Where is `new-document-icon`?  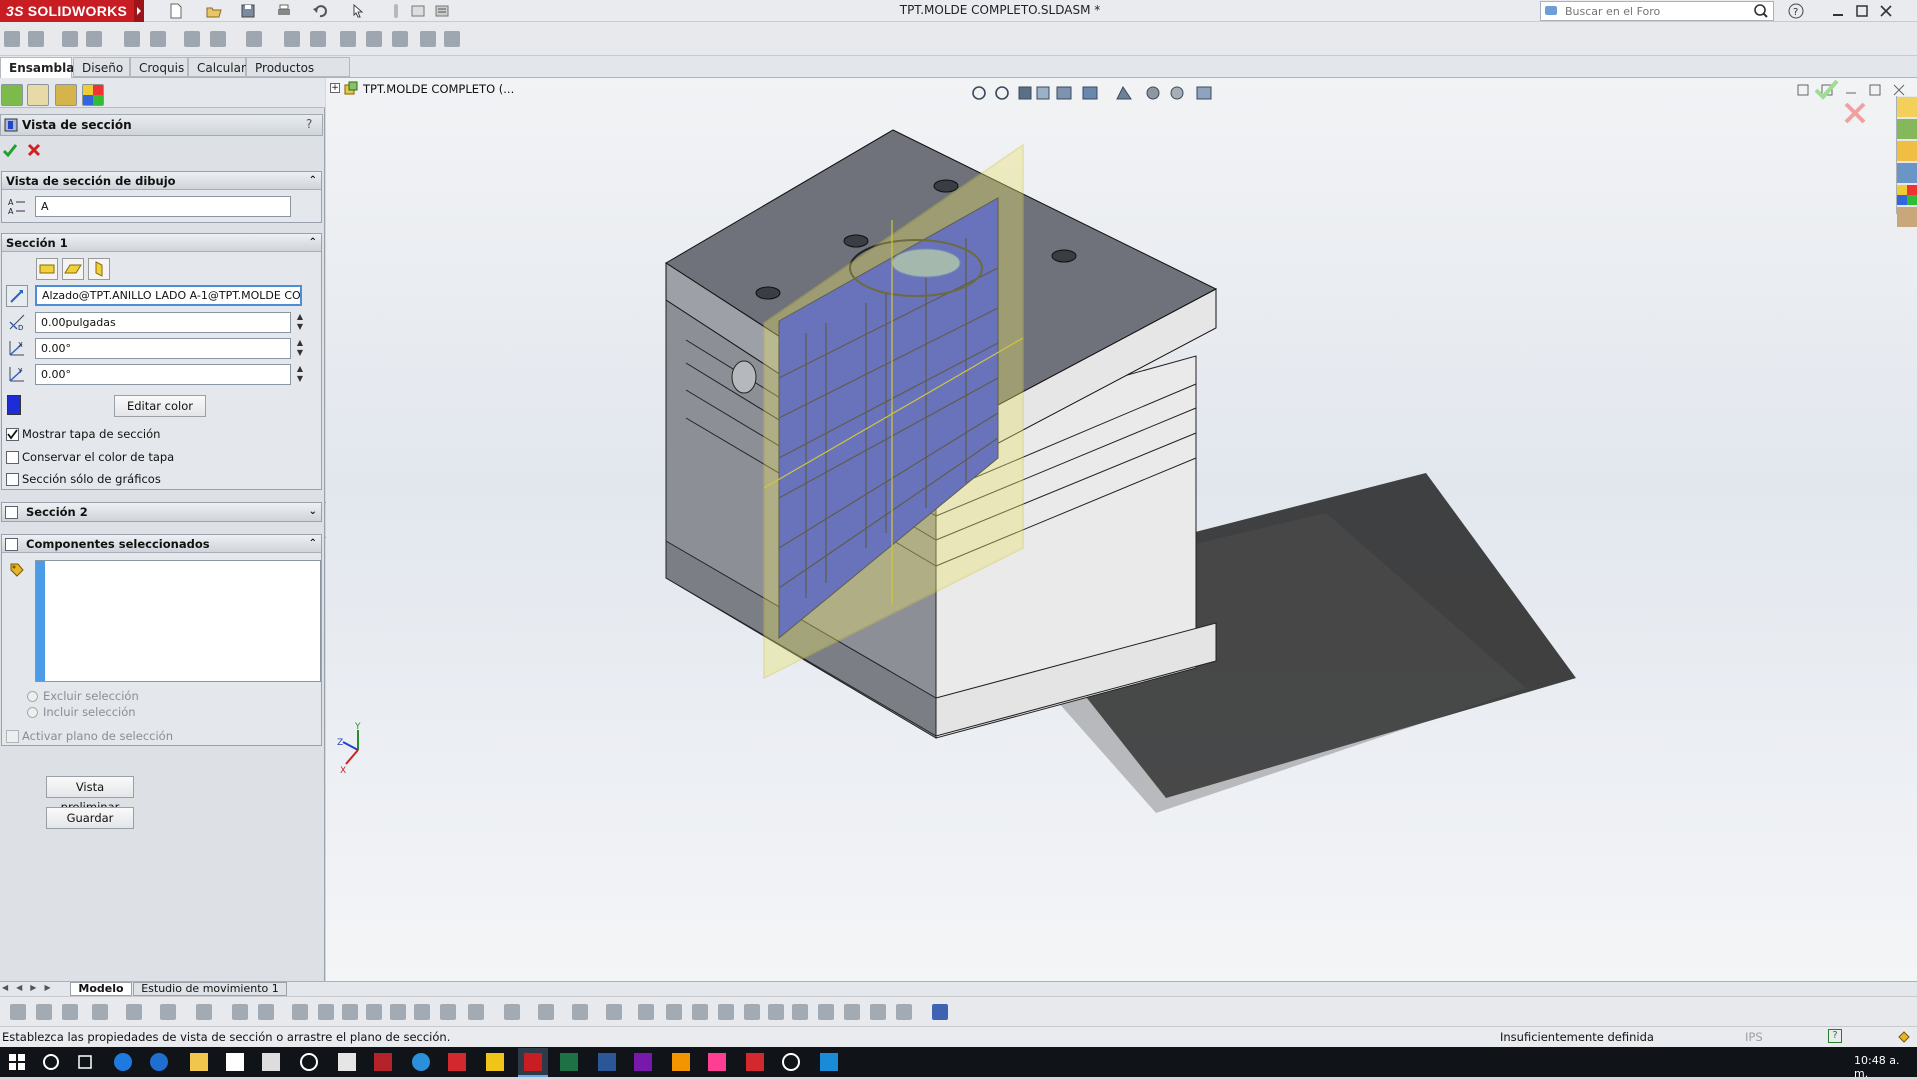 new-document-icon is located at coordinates (176, 11).